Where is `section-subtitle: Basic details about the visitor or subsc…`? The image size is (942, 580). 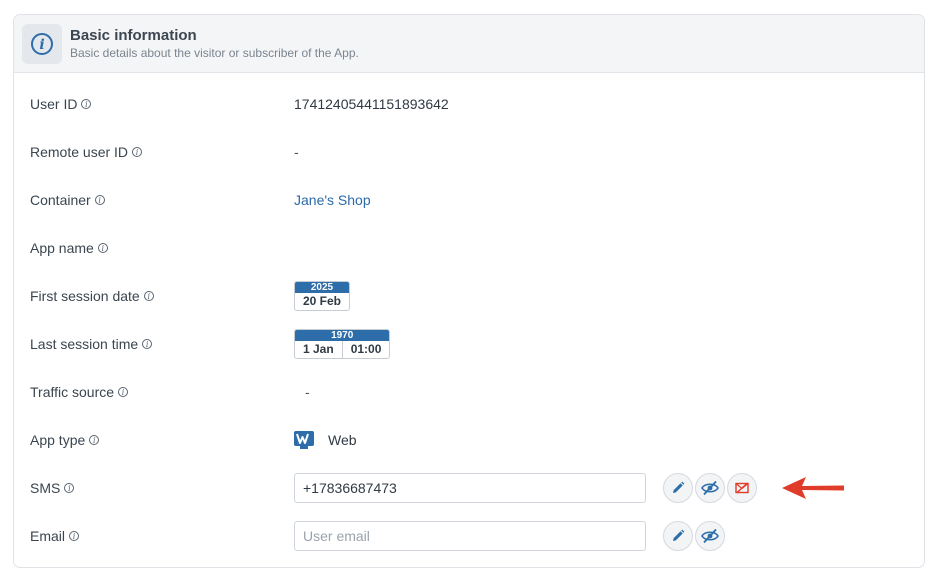 section-subtitle: Basic details about the visitor or subsc… is located at coordinates (214, 52).